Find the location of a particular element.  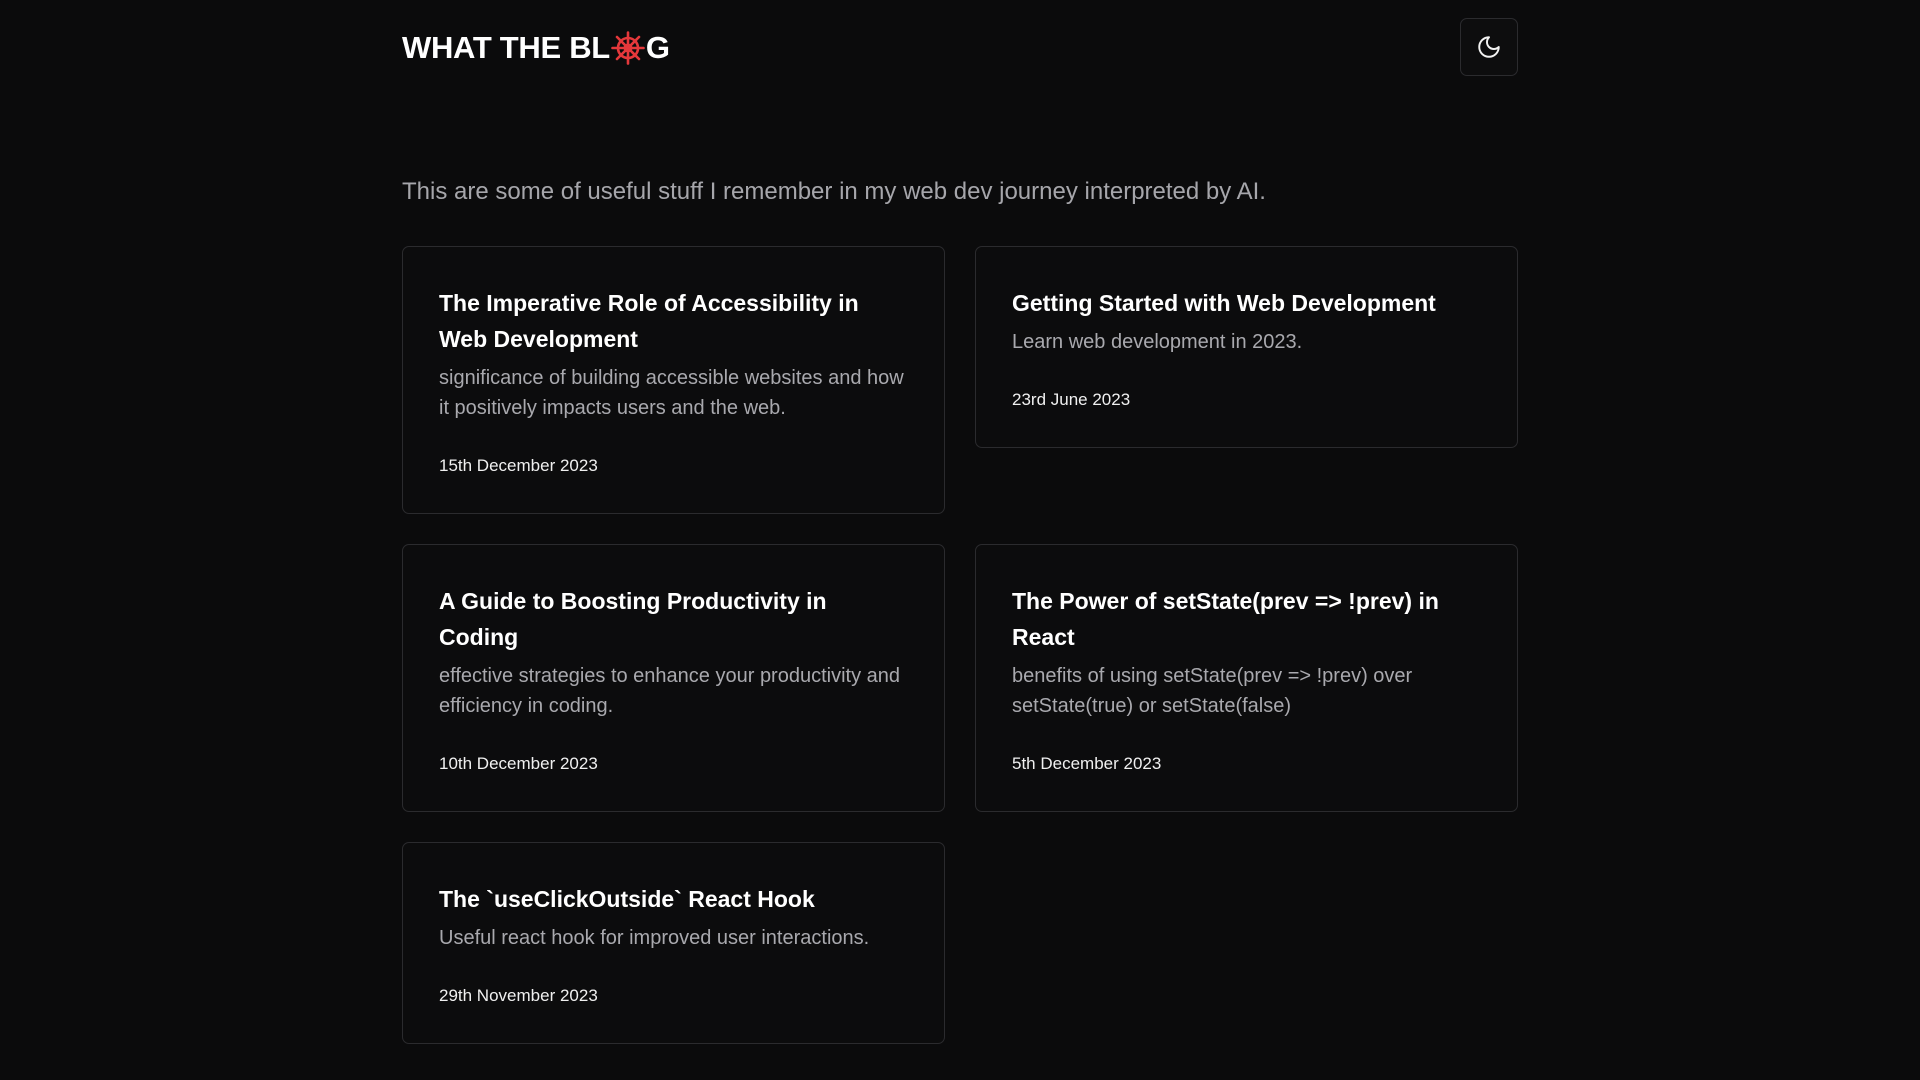

post-date: 5th December 2023 is located at coordinates (1087, 763).